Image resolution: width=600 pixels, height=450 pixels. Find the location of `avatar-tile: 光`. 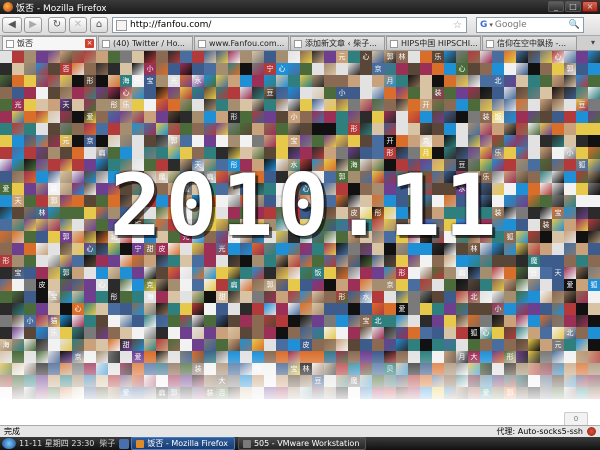

avatar-tile: 光 is located at coordinates (174, 81).